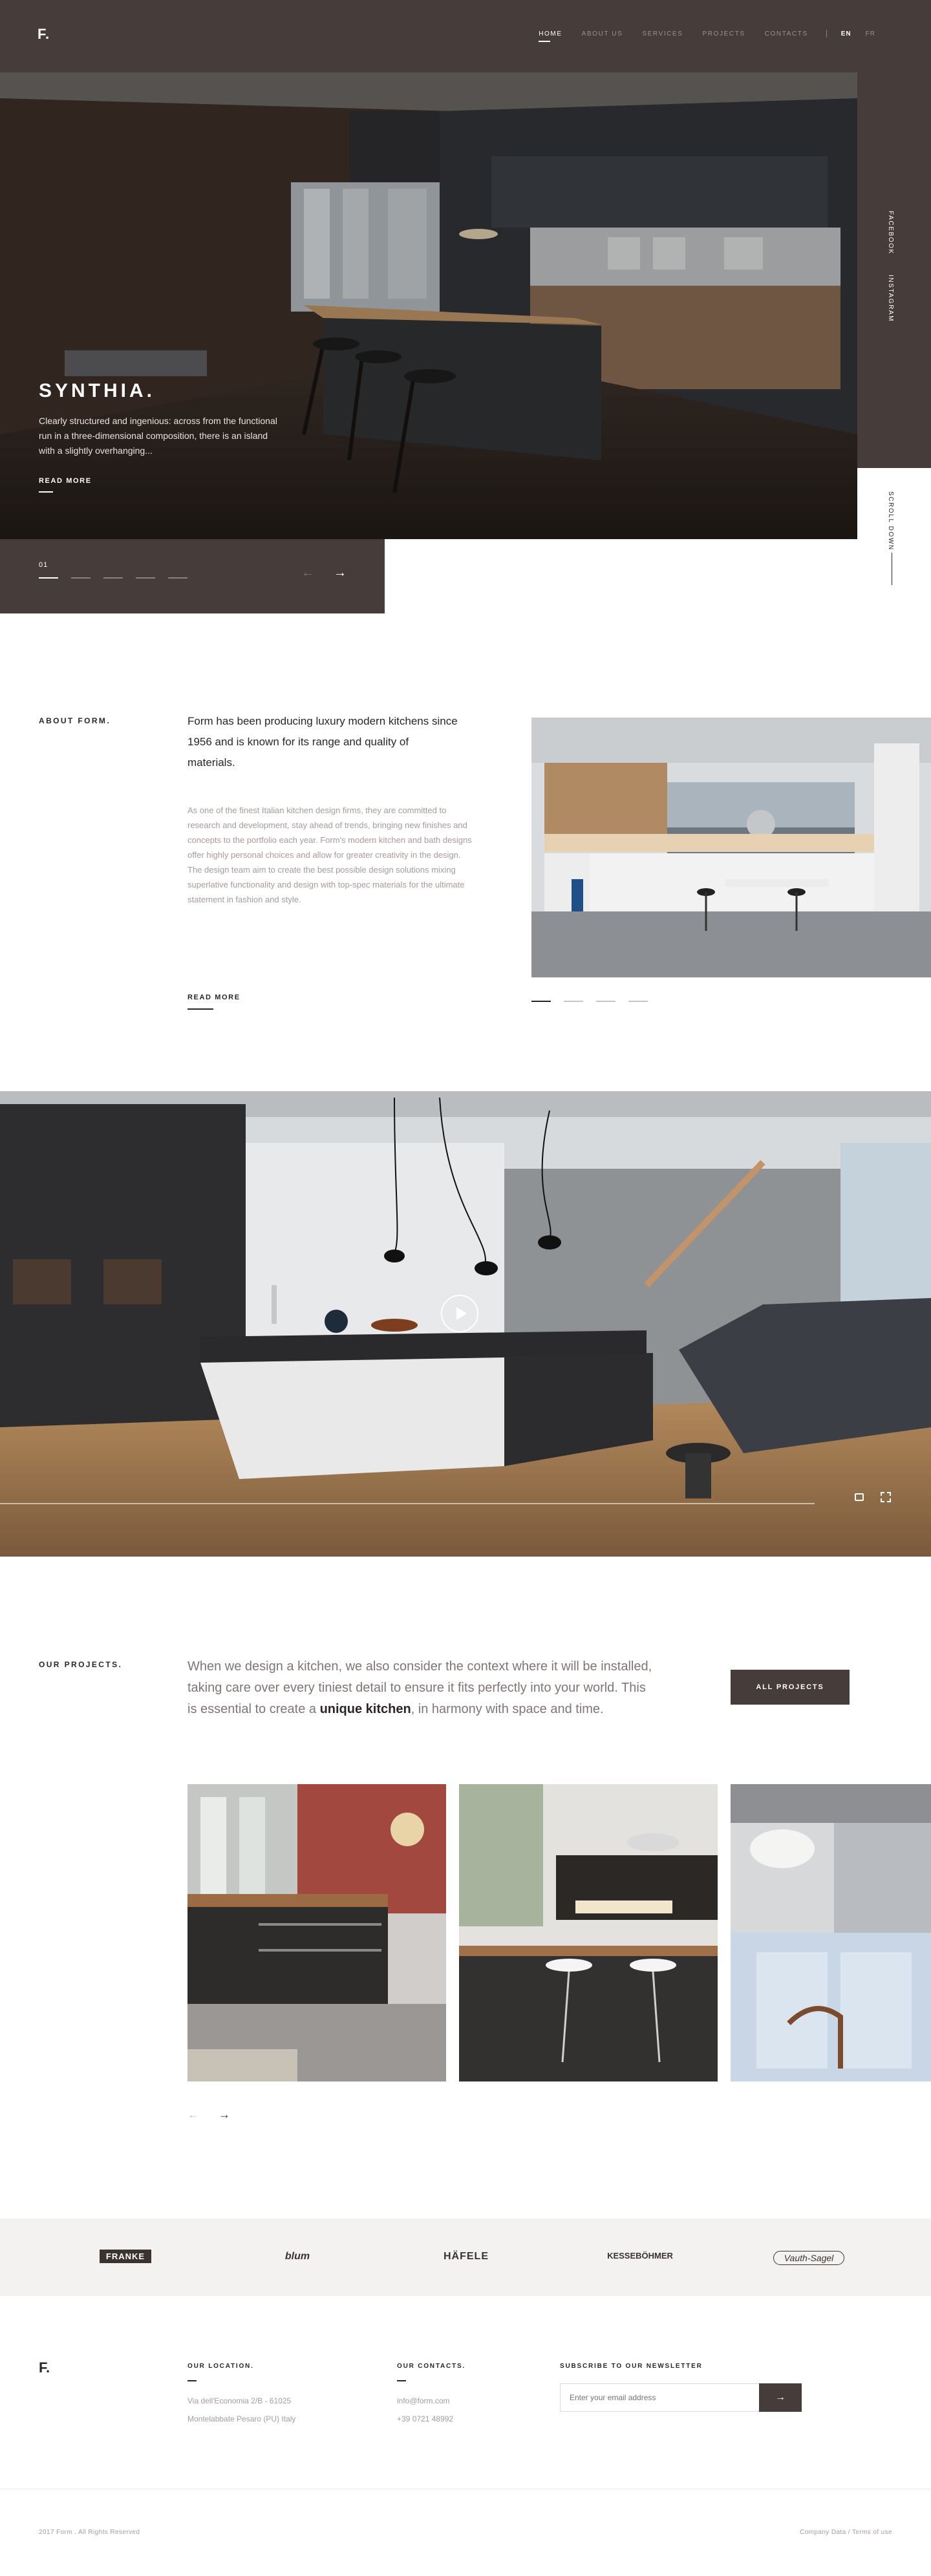  I want to click on video-progress-bar, so click(408, 1503).